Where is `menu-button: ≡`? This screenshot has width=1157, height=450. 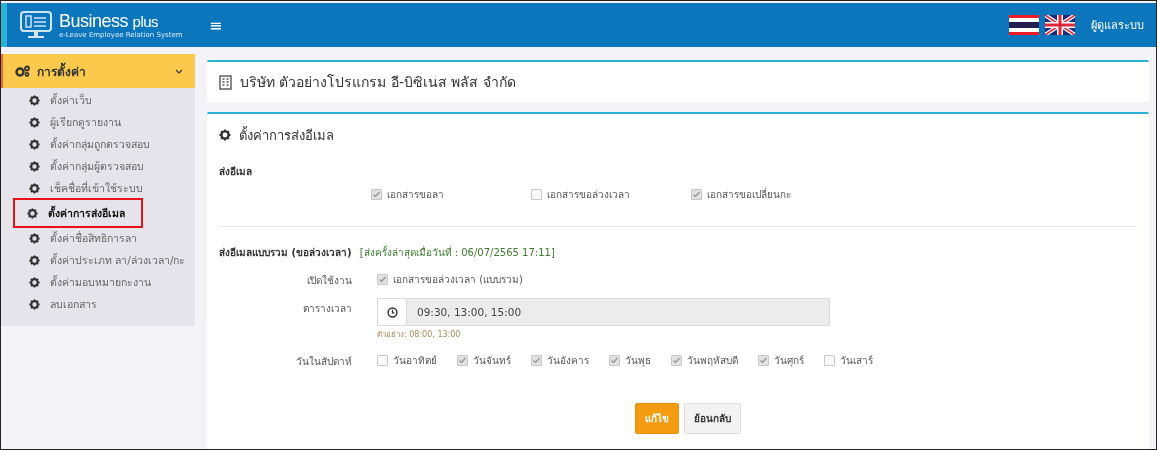
menu-button: ≡ is located at coordinates (216, 25).